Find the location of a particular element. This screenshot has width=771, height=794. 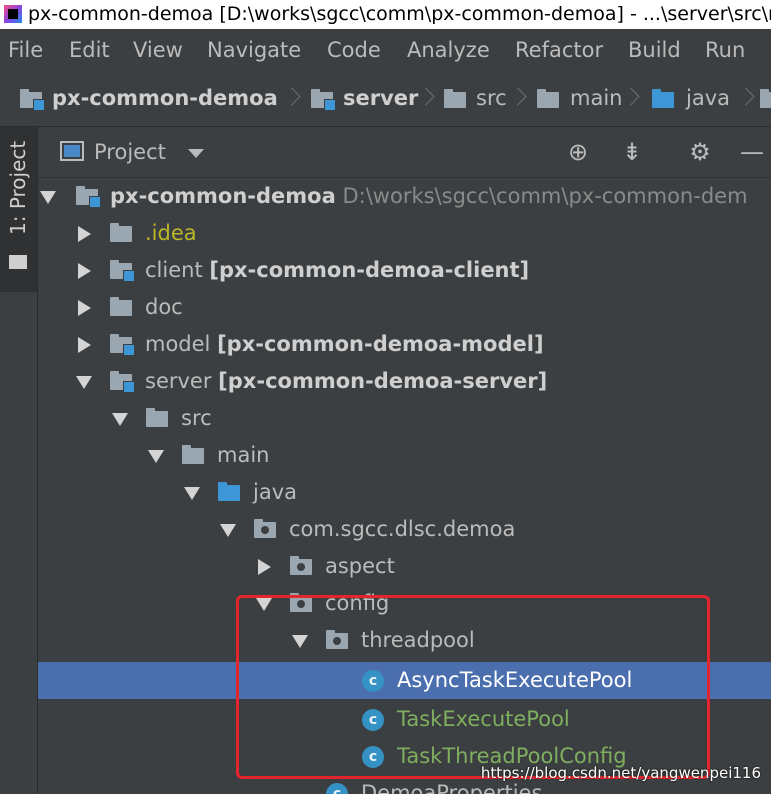

aspect-package-label: aspect is located at coordinates (360, 566).